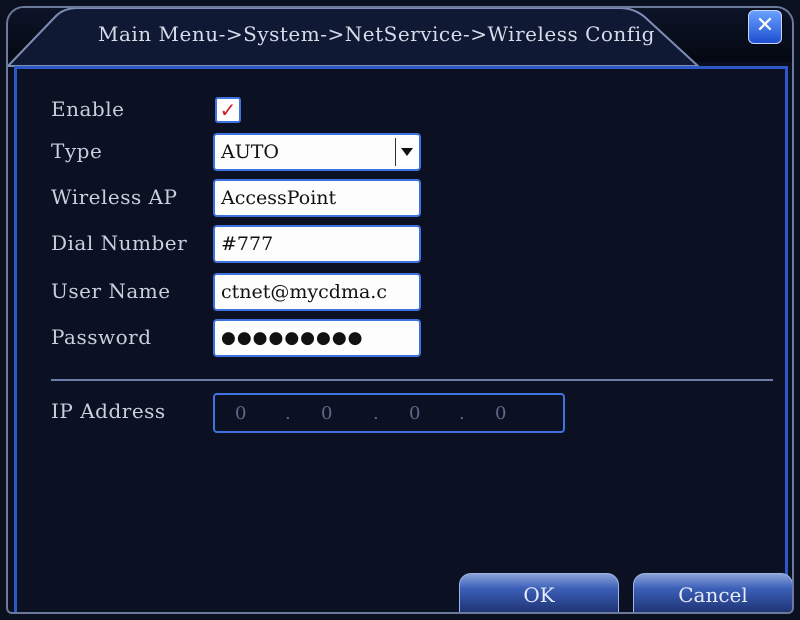  What do you see at coordinates (317, 152) in the screenshot?
I see `type-select: AUTO` at bounding box center [317, 152].